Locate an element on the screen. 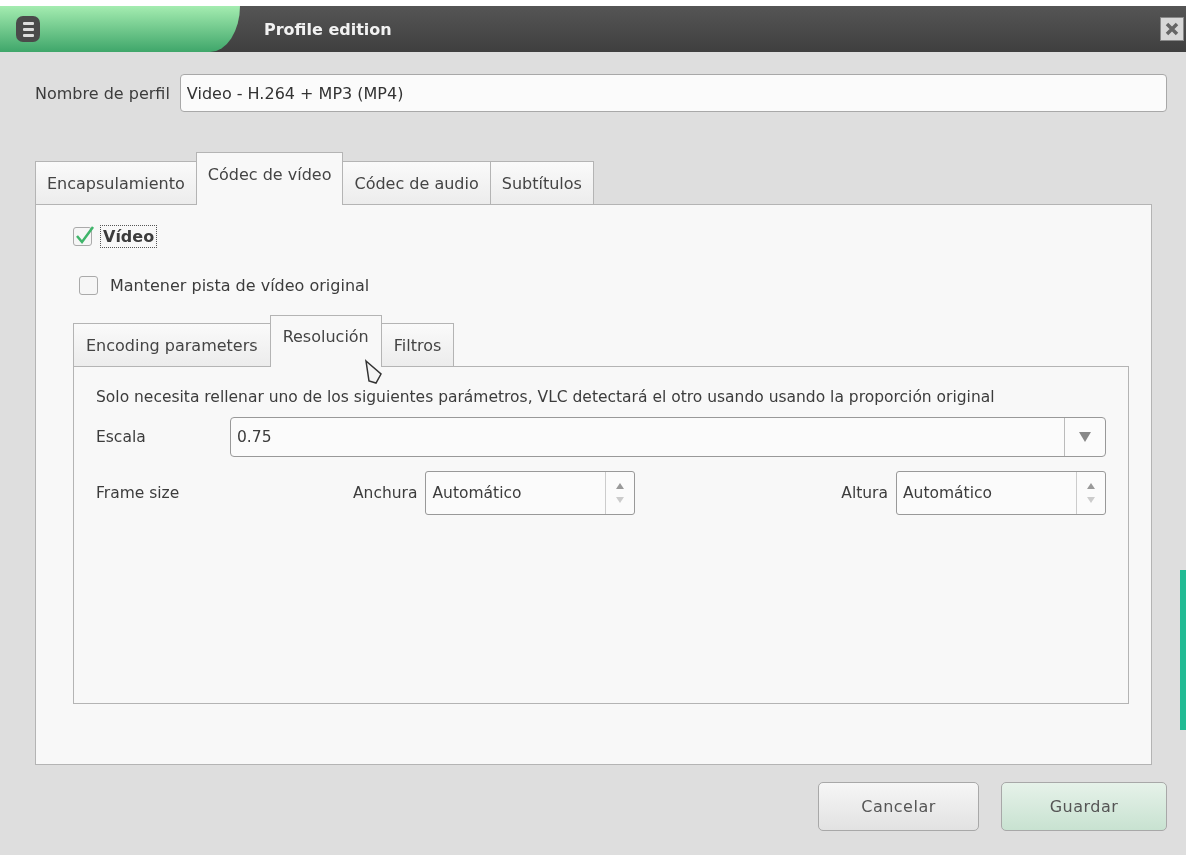 The image size is (1186, 855). hint-text: Solo necesita rellenar uno de los siguientes parámetros, VLC detectará el otro usando usando la proporción original is located at coordinates (546, 397).